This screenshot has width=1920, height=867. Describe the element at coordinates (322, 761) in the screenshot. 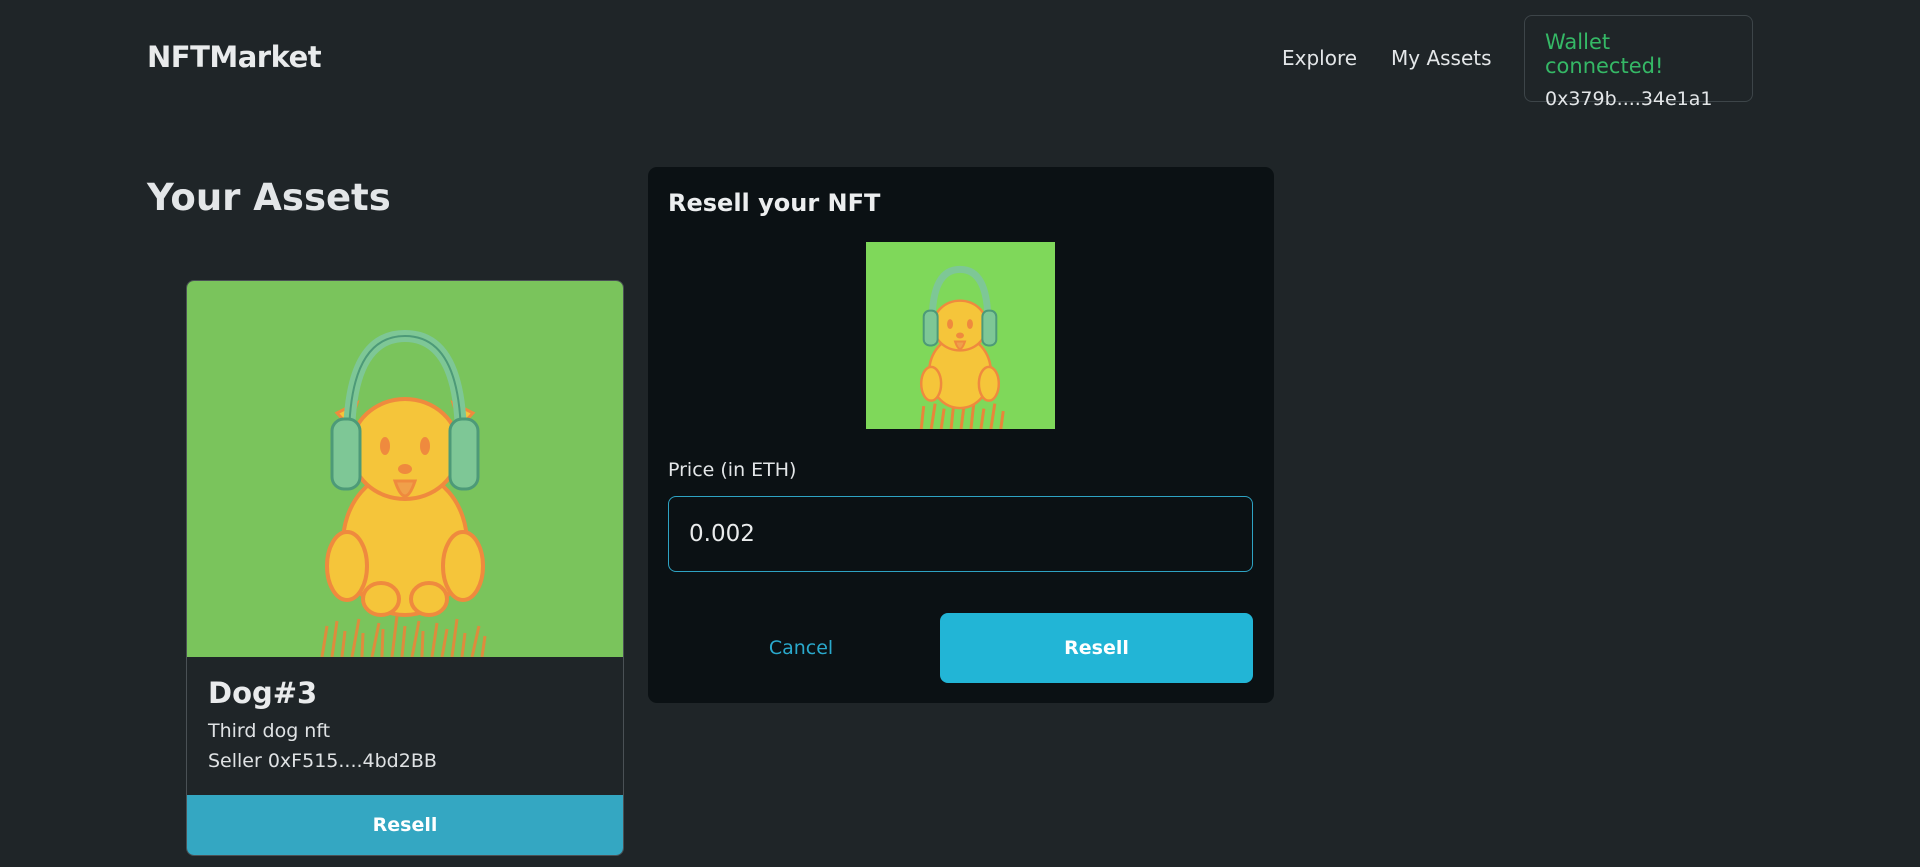

I see `nft-seller: Seller 0xF515....4bd2BB` at that location.